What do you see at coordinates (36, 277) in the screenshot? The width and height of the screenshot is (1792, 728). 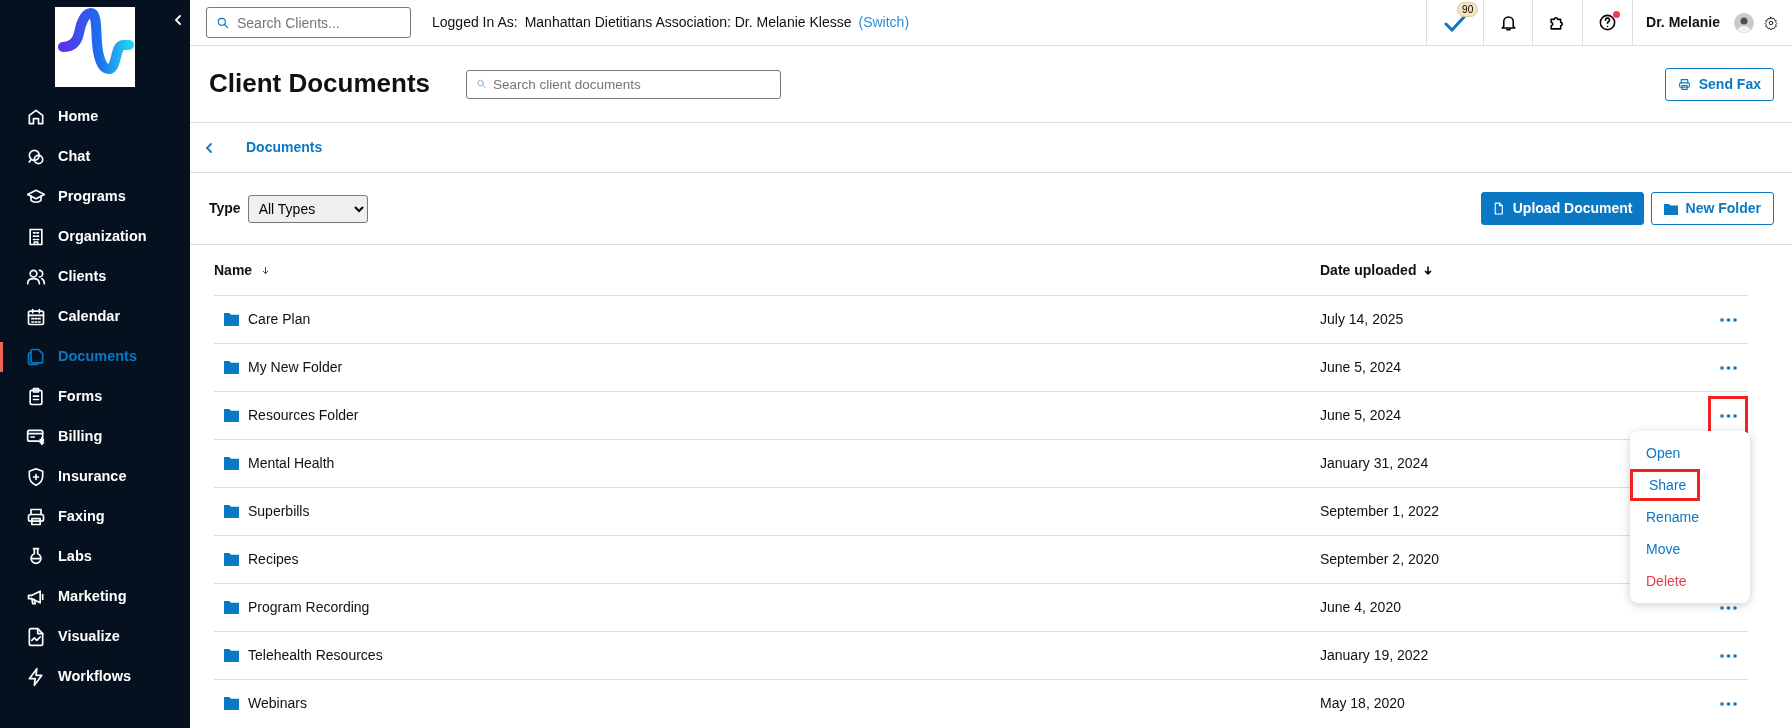 I see `people-icon` at bounding box center [36, 277].